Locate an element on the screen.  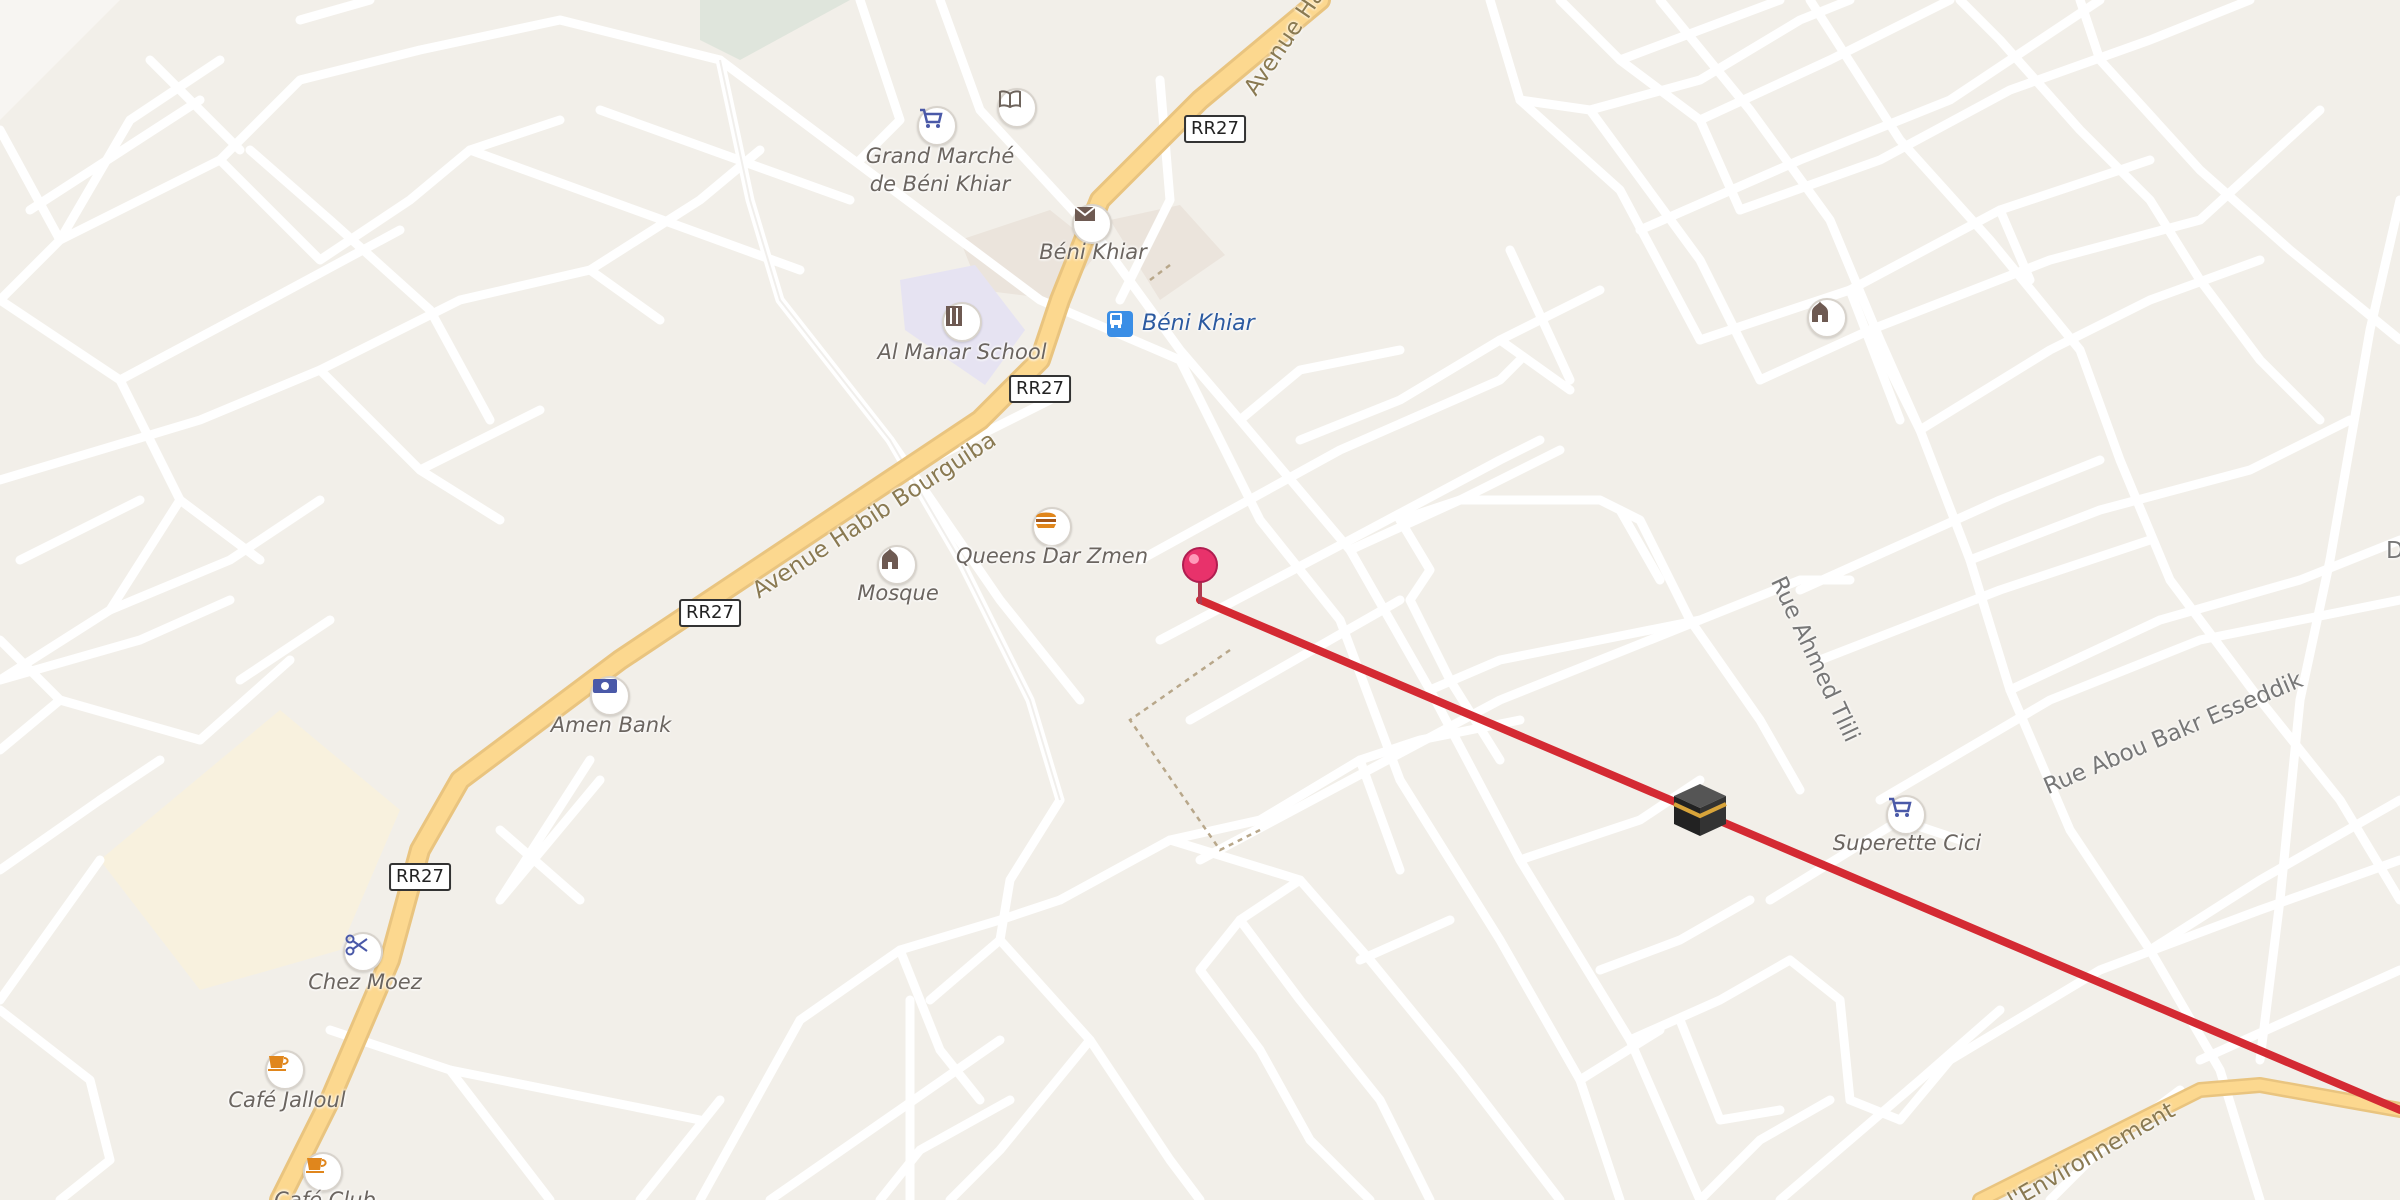
poi-label-cafe-club: Café Club is located at coordinates (325, 1194).